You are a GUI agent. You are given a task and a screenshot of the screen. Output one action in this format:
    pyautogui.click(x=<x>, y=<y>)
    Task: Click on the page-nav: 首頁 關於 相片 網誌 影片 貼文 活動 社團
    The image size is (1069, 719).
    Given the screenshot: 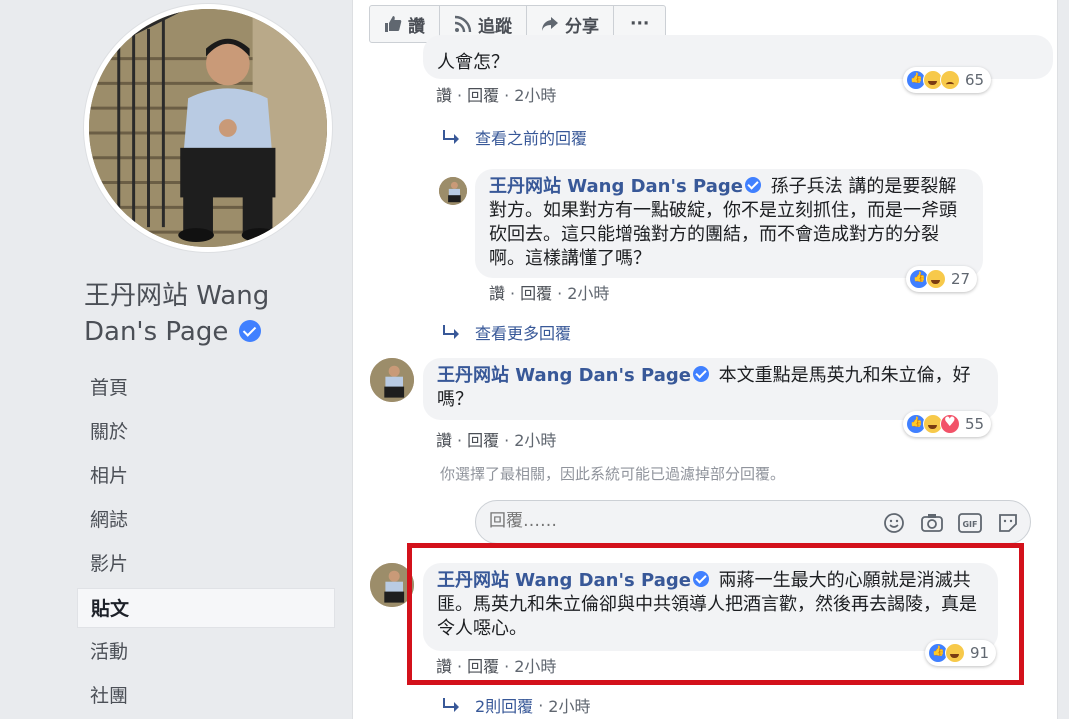 What is the action you would take?
    pyautogui.click(x=206, y=543)
    